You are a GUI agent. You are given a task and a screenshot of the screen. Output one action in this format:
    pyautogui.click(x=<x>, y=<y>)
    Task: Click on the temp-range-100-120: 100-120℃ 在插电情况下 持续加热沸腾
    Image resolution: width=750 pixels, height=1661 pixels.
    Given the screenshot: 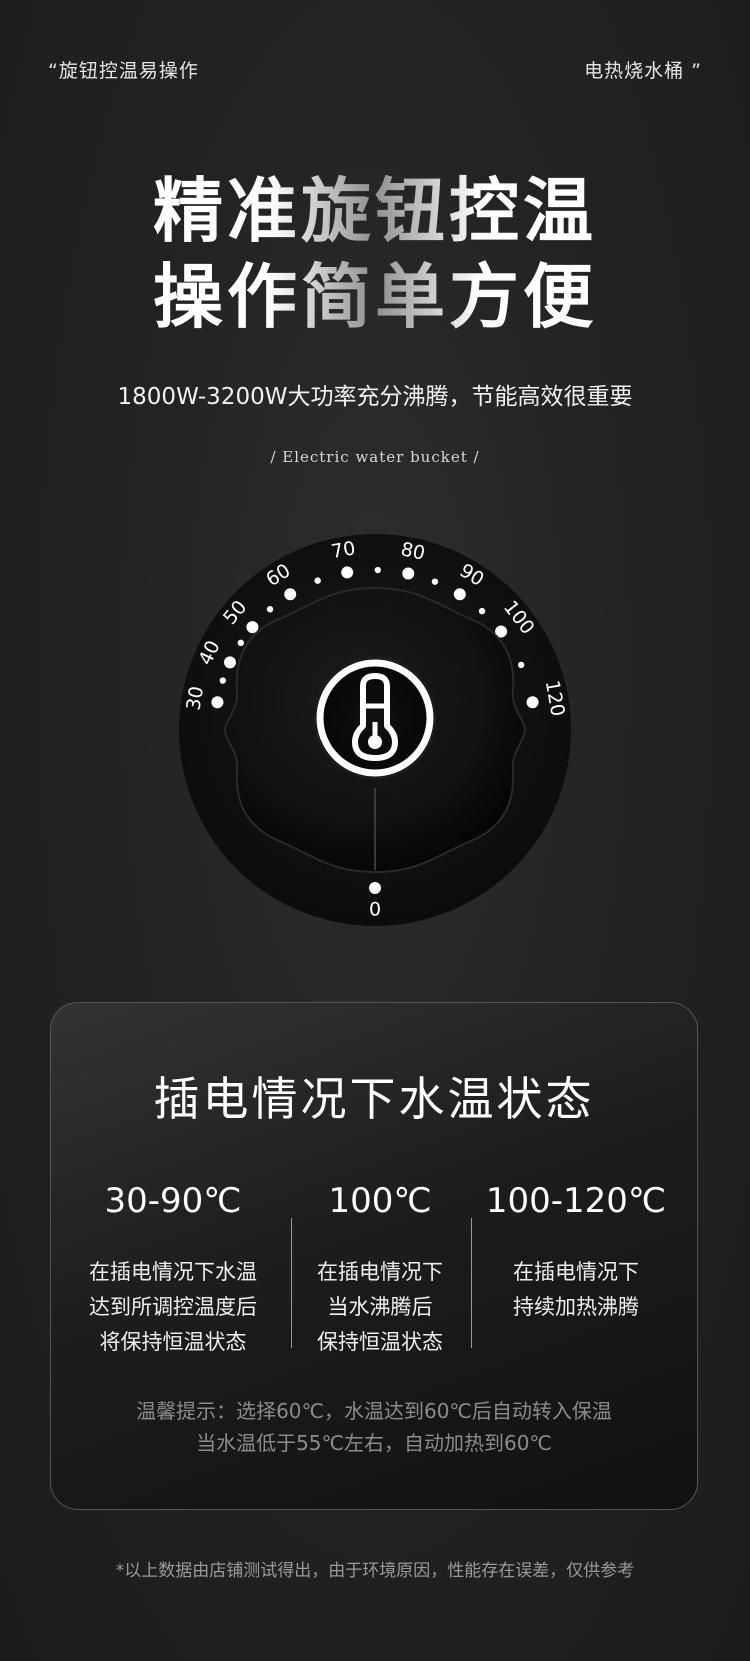 What is the action you would take?
    pyautogui.click(x=576, y=1253)
    